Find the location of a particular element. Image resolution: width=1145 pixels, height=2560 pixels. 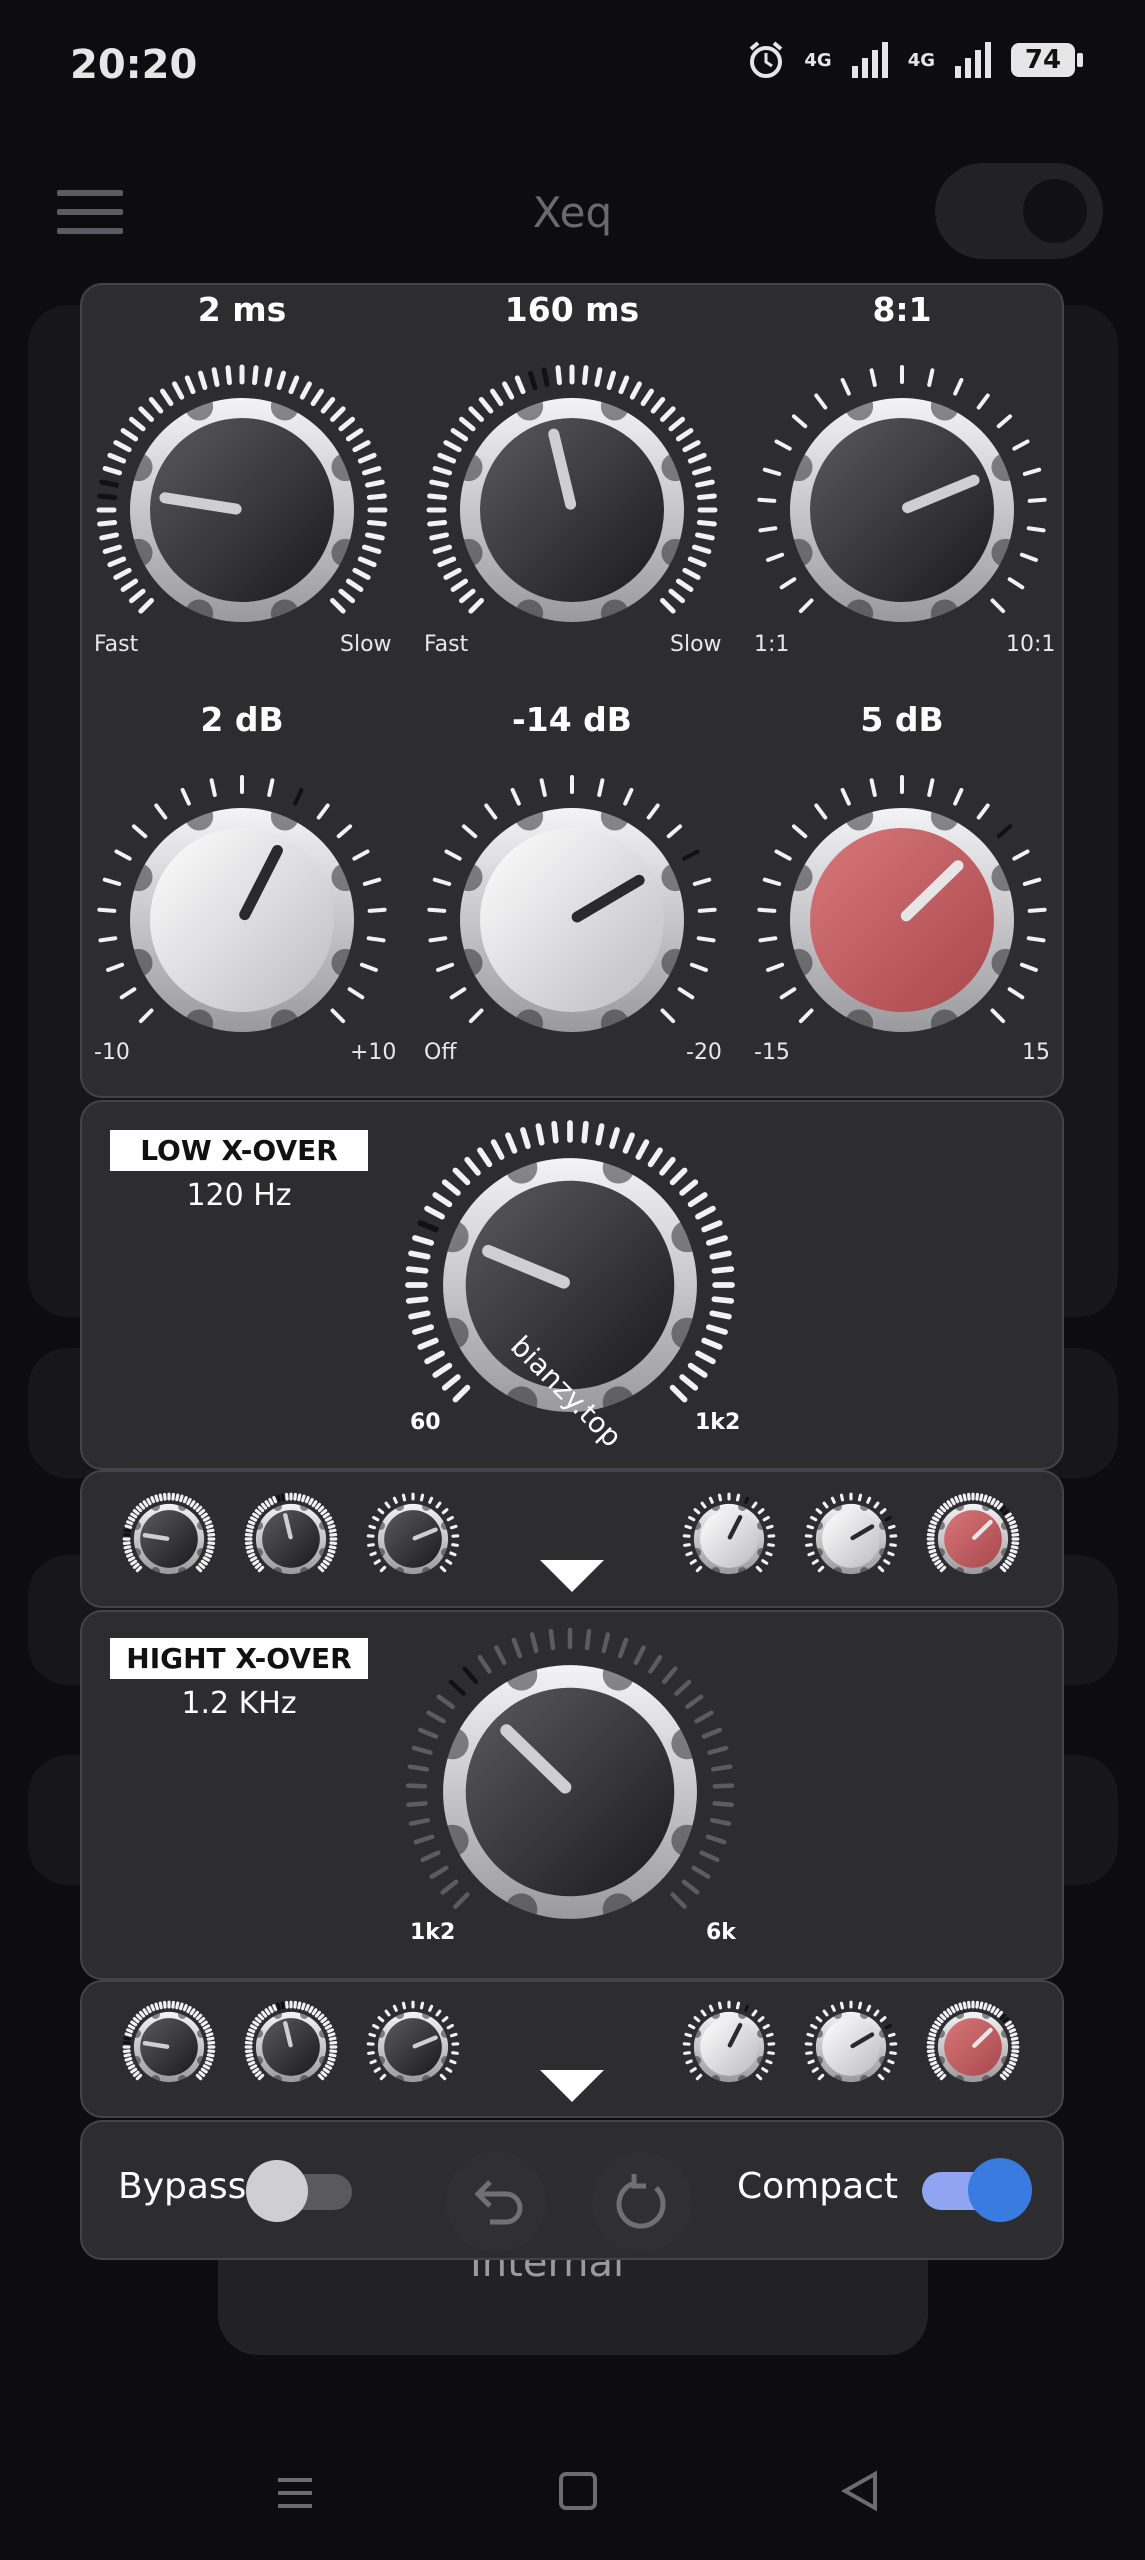

bypass-toggle is located at coordinates (301, 2191).